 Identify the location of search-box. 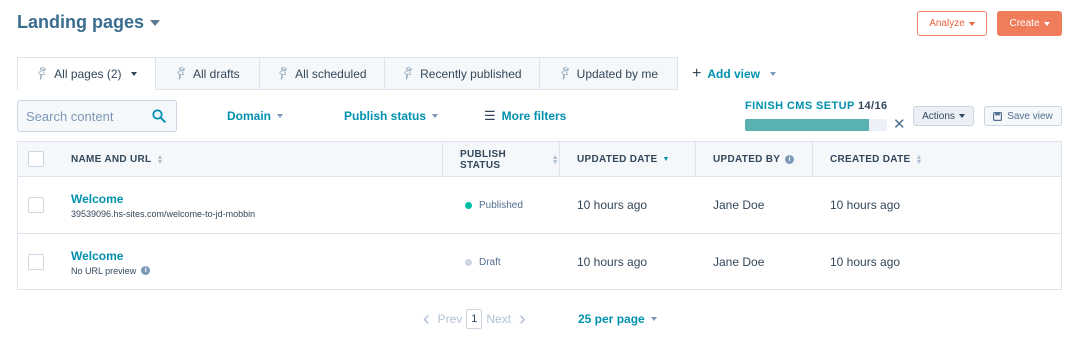
(97, 116).